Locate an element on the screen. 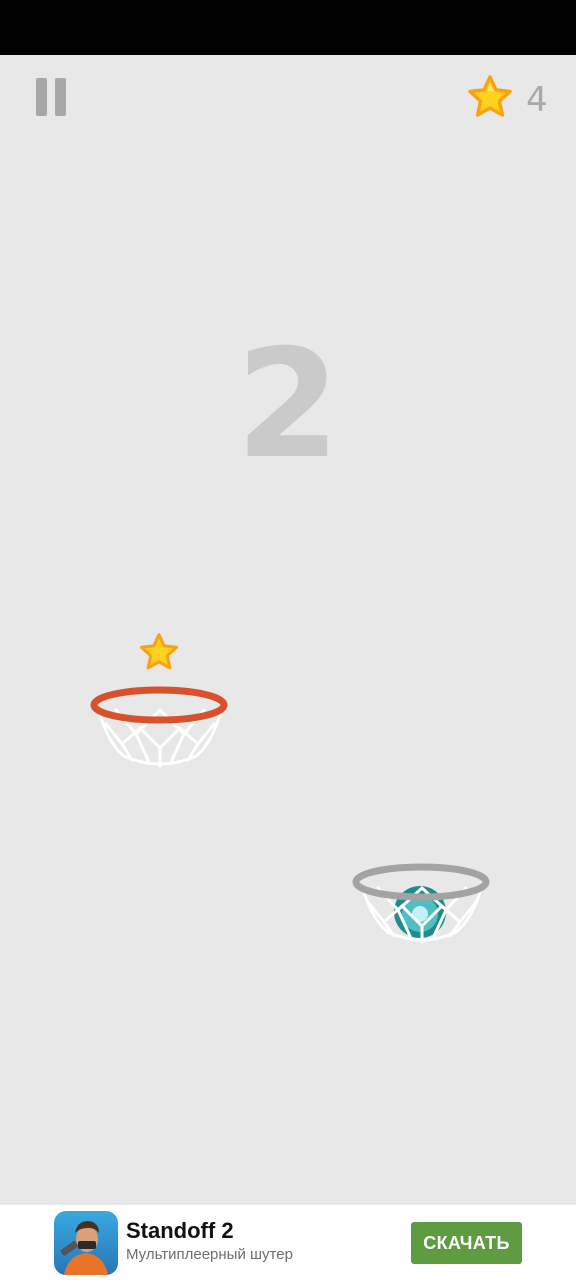  star-icon is located at coordinates (490, 96).